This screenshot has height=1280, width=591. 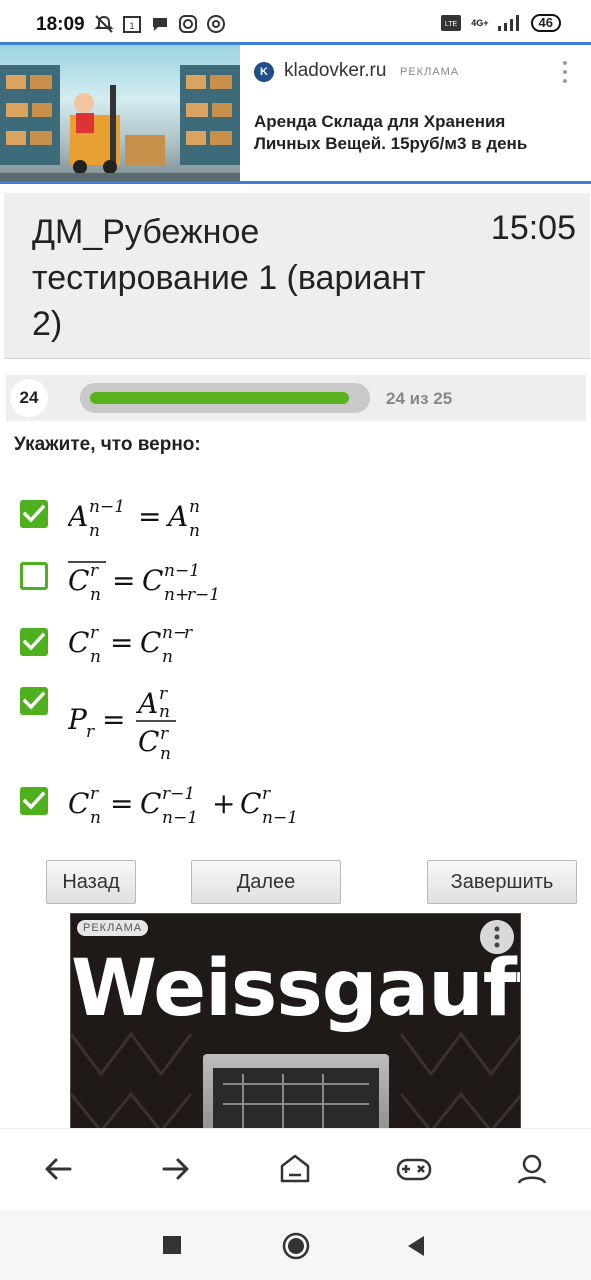 What do you see at coordinates (533, 228) in the screenshot?
I see `quiz-timer: 15:05` at bounding box center [533, 228].